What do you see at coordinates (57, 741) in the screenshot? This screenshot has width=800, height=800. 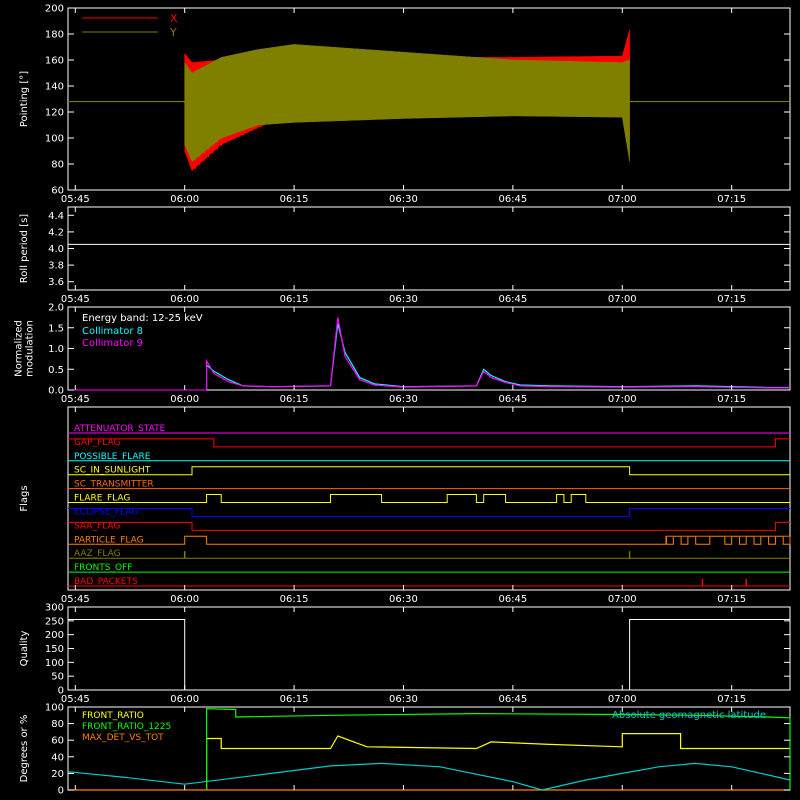 I see `ratios-ytick-label: 60` at bounding box center [57, 741].